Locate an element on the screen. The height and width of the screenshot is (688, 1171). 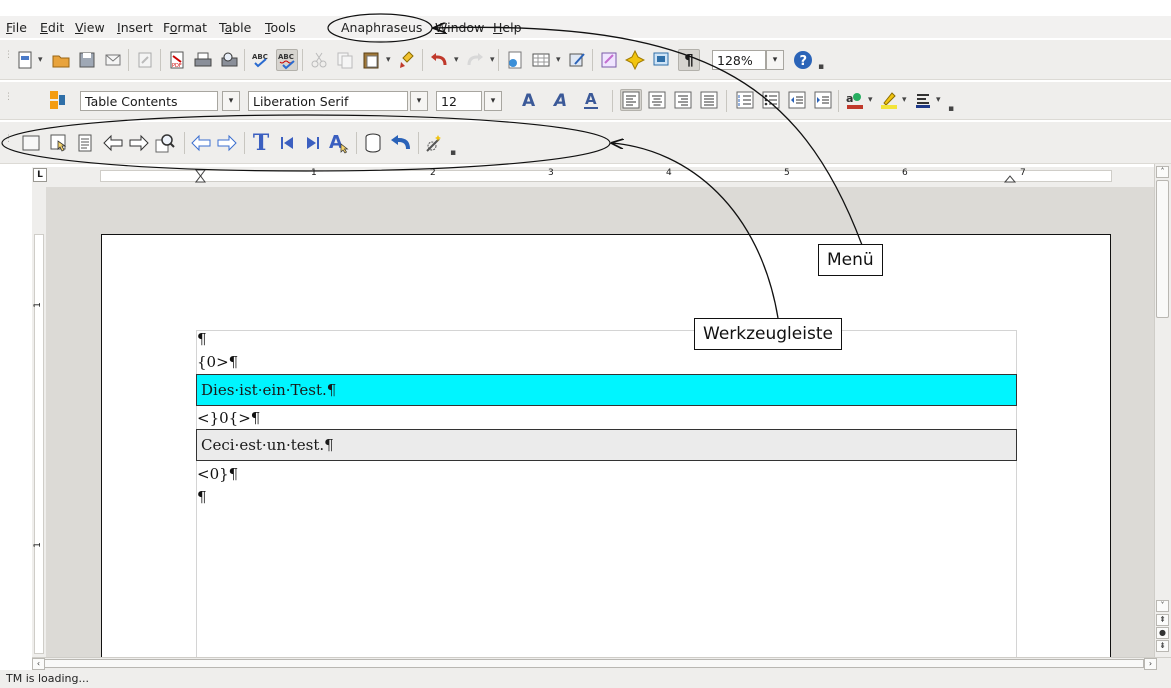
menu-edit: Edit is located at coordinates (52, 27).